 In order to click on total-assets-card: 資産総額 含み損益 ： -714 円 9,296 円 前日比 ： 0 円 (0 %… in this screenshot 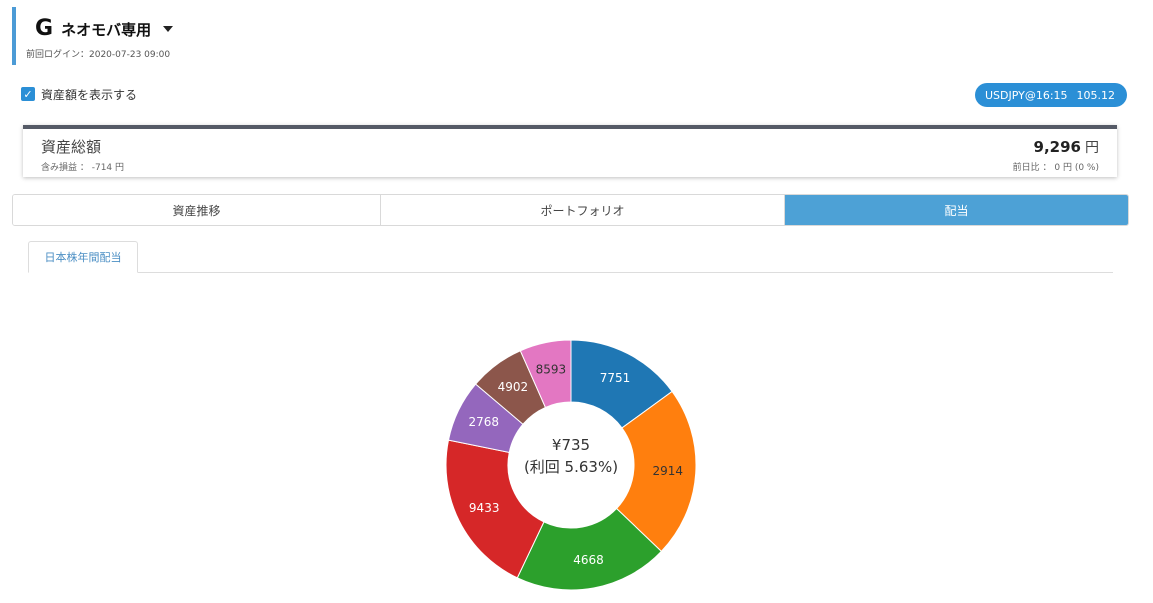, I will do `click(570, 151)`.